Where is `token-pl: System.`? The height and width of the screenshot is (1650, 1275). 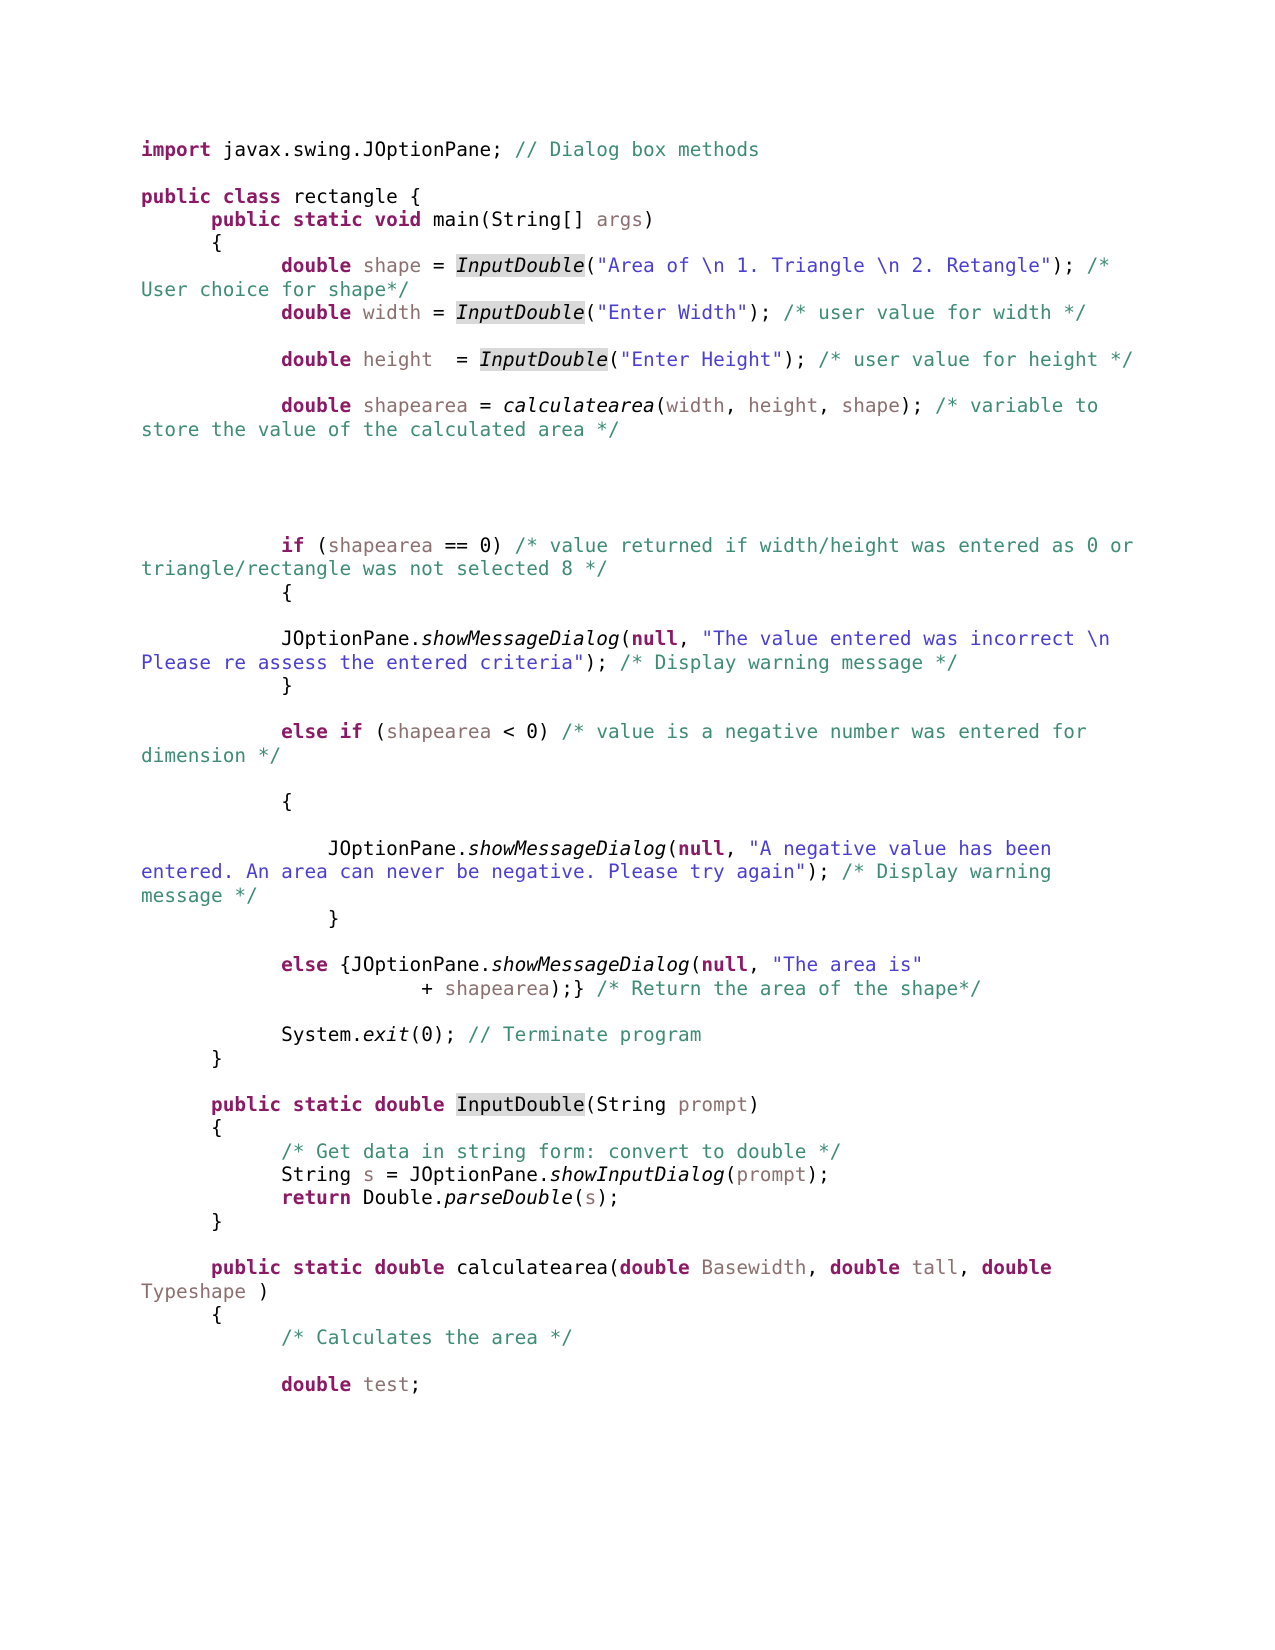 token-pl: System. is located at coordinates (252, 1035).